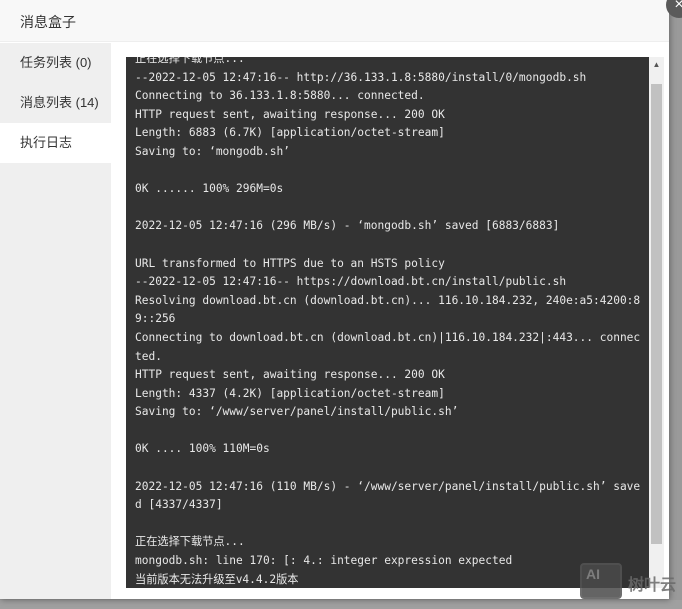 The image size is (682, 609). Describe the element at coordinates (59, 102) in the screenshot. I see `sidebar-item-label: 消息列表 (14)` at that location.